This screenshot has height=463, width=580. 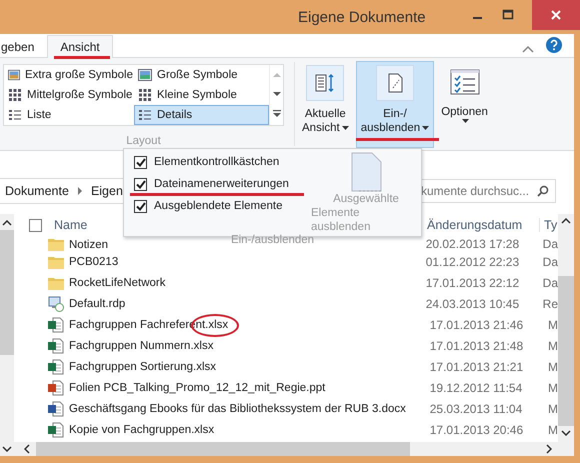 What do you see at coordinates (477, 325) in the screenshot?
I see `date-cell-text: 17.01.2013 21:46` at bounding box center [477, 325].